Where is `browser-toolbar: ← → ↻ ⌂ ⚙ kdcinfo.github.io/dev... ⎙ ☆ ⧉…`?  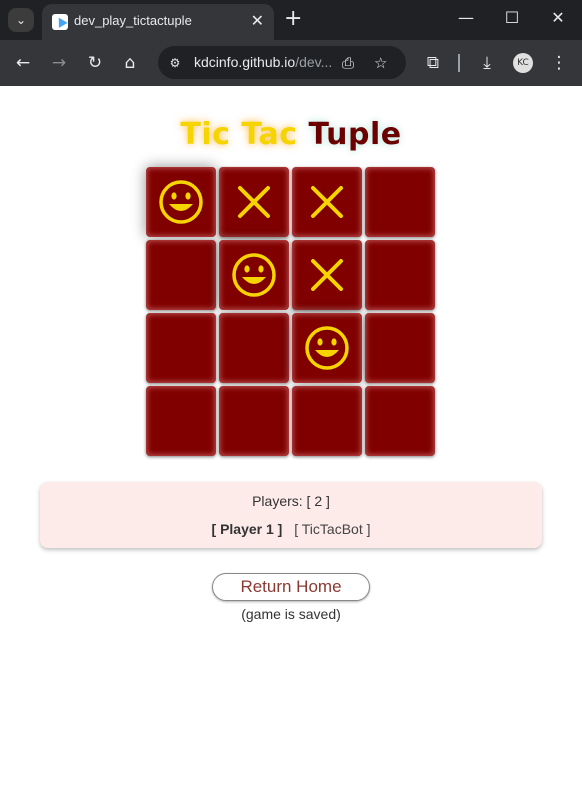 browser-toolbar: ← → ↻ ⌂ ⚙ kdcinfo.github.io/dev... ⎙ ☆ ⧉… is located at coordinates (291, 63).